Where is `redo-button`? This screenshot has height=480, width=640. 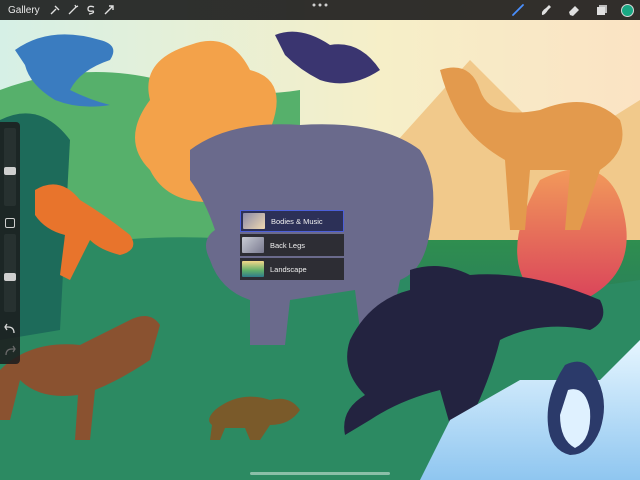
redo-button is located at coordinates (10, 351).